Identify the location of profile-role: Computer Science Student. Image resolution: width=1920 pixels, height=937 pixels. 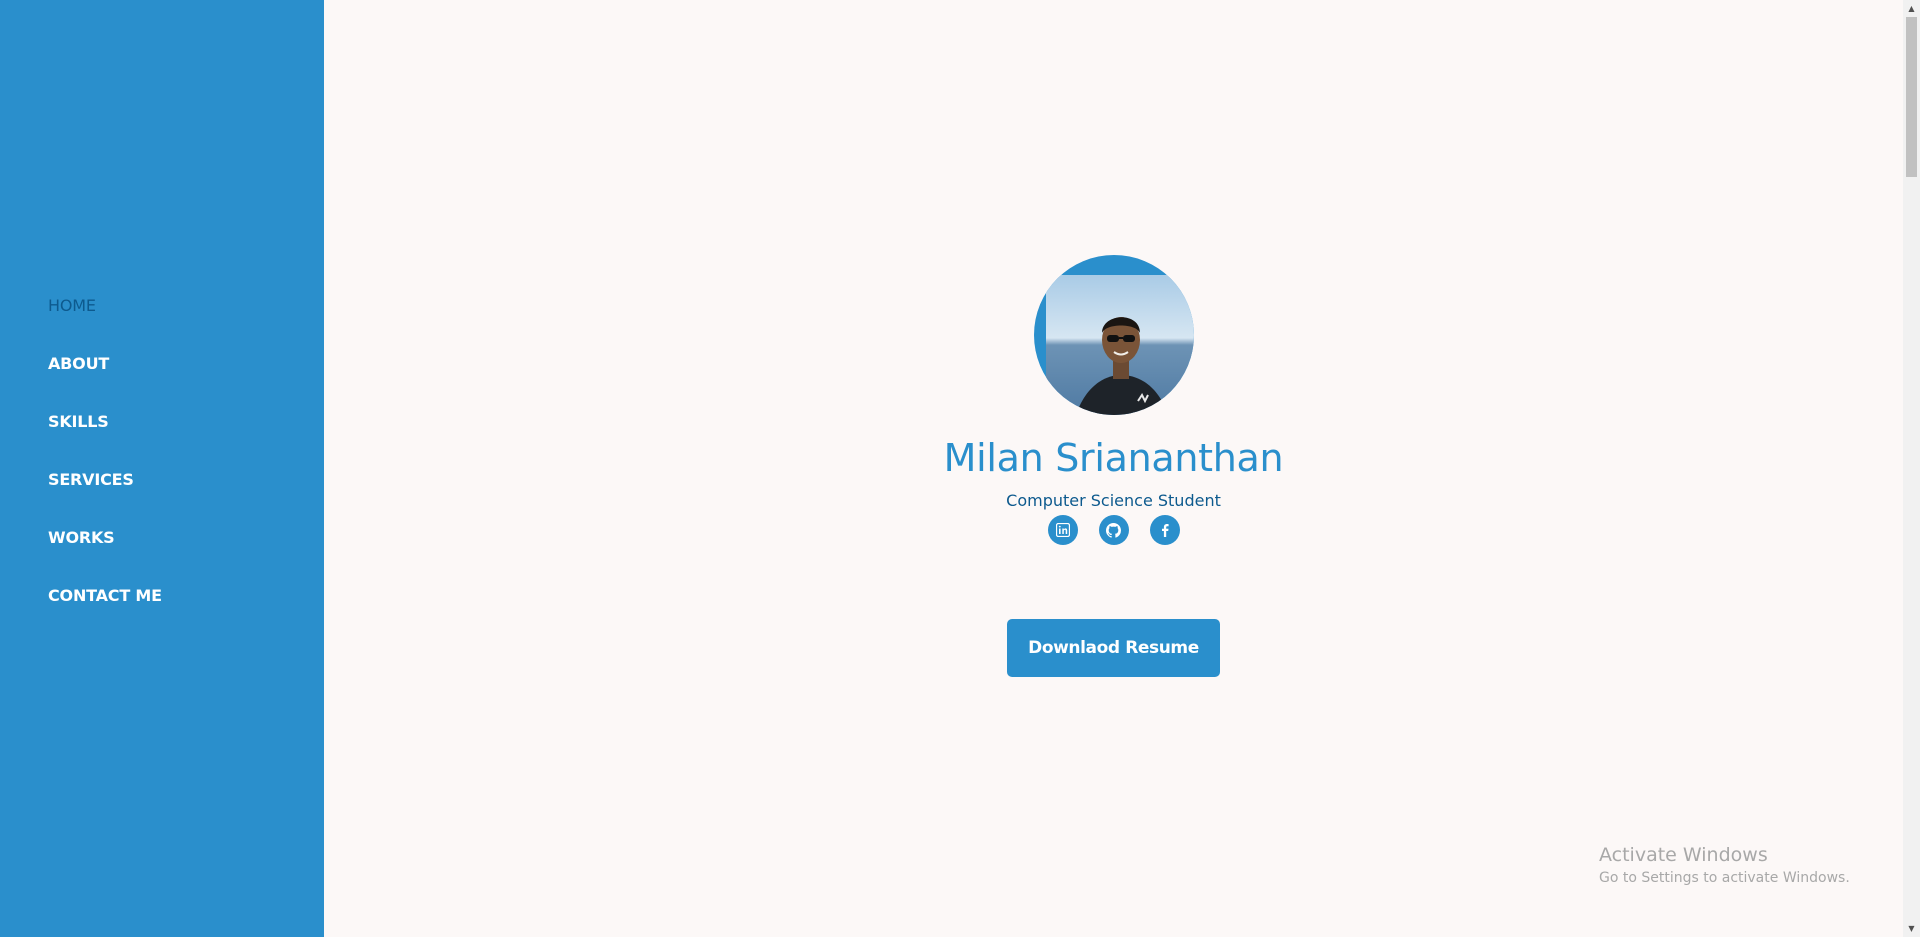
(1113, 500).